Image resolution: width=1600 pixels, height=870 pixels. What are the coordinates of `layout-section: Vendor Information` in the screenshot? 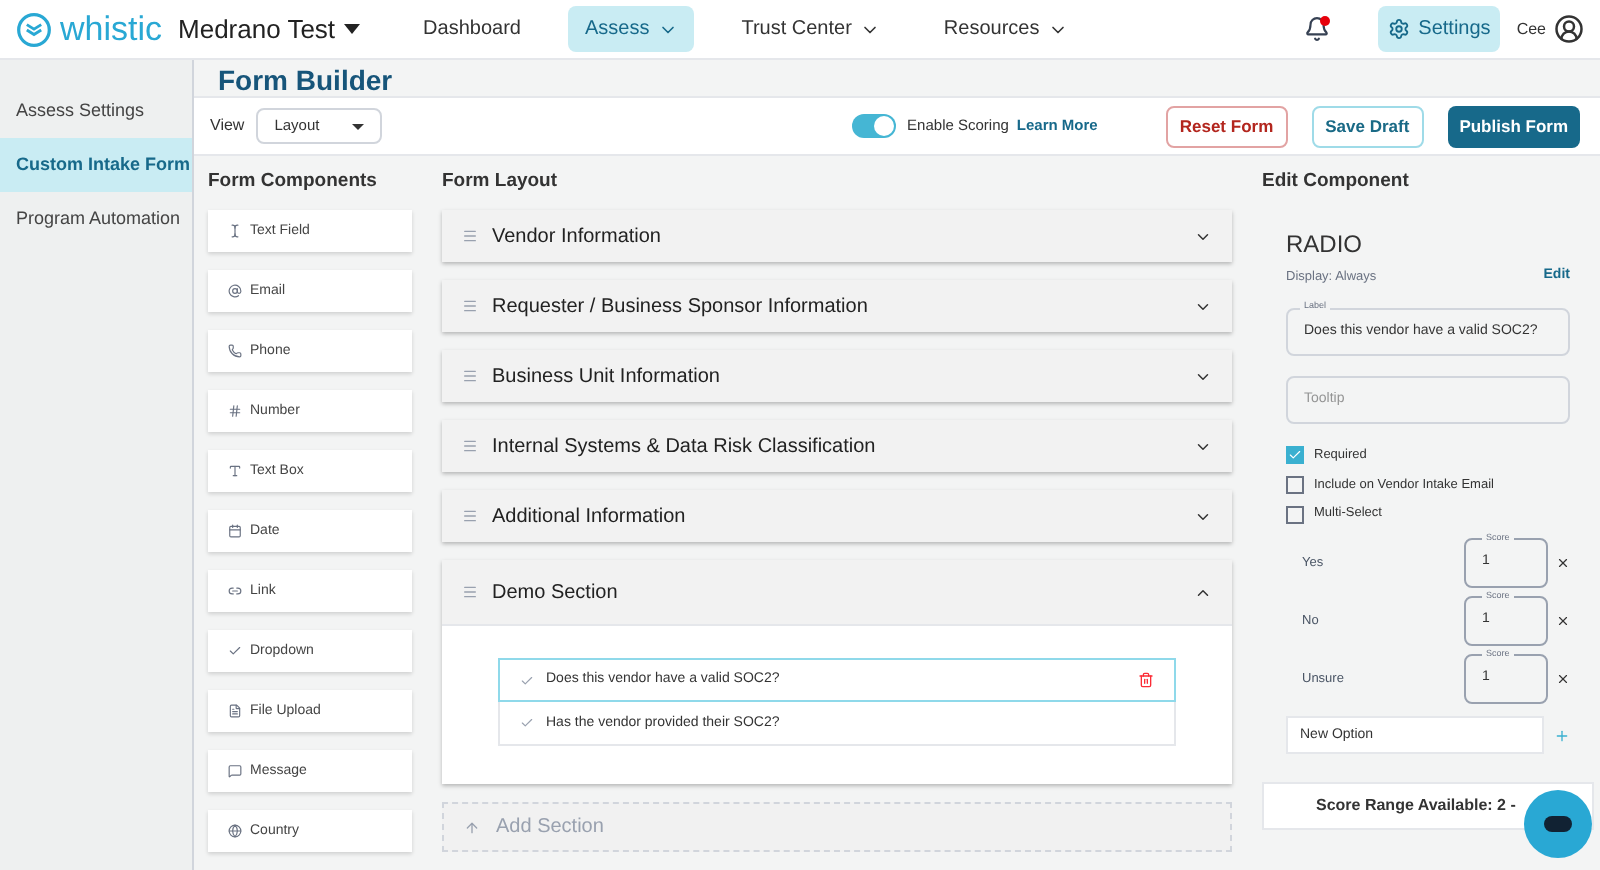 It's located at (837, 236).